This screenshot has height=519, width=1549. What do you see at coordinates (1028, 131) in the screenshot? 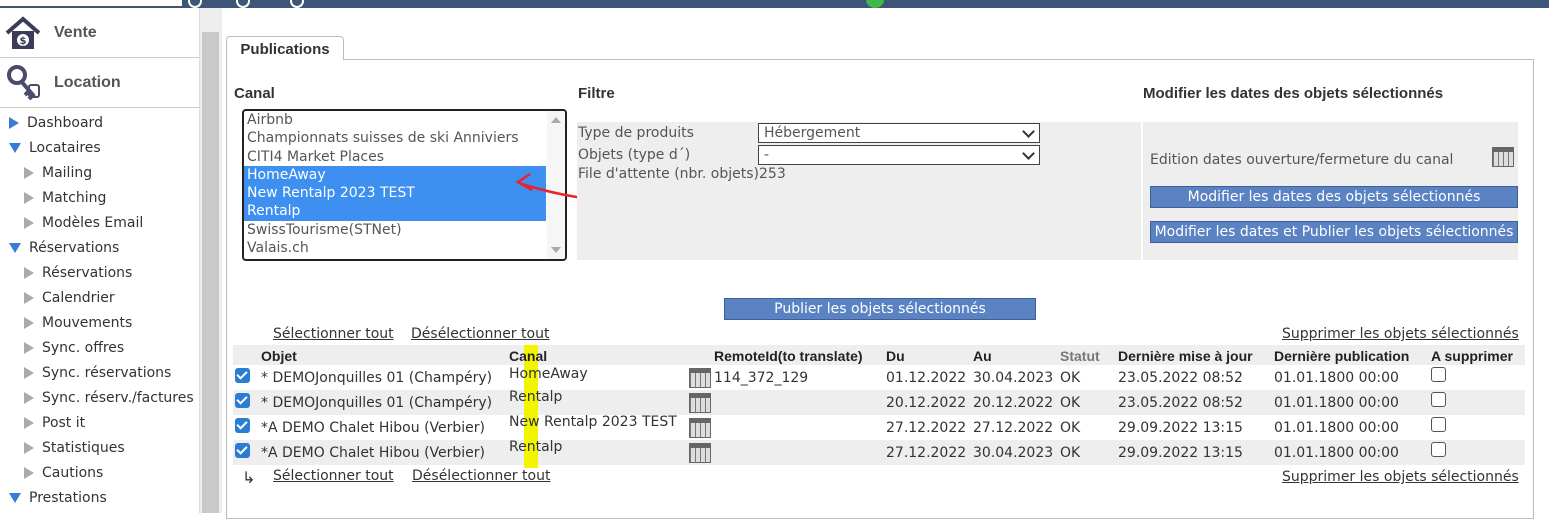
I see `chevron-down-icon` at bounding box center [1028, 131].